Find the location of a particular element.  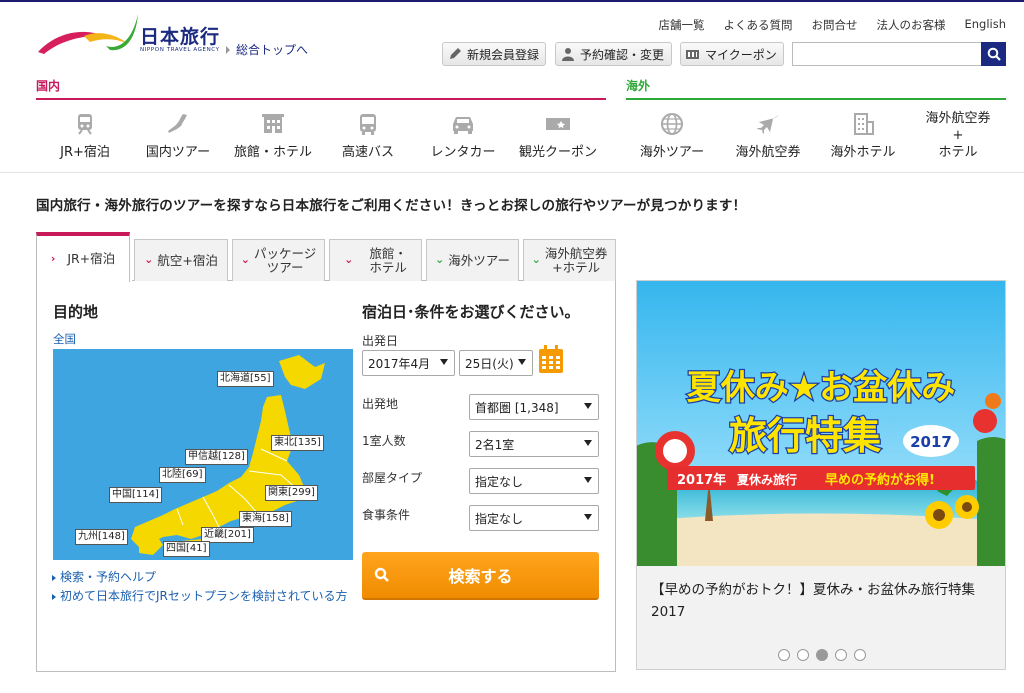

help-link-first-time-label: 初めて日本旅行でJRセットプランを検討されている方 is located at coordinates (204, 596).